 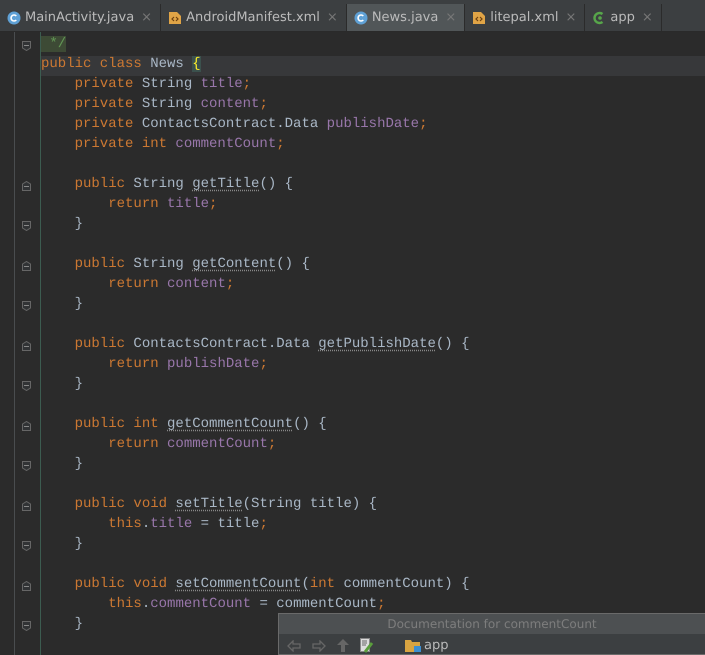 What do you see at coordinates (413, 645) in the screenshot?
I see `folder-icon` at bounding box center [413, 645].